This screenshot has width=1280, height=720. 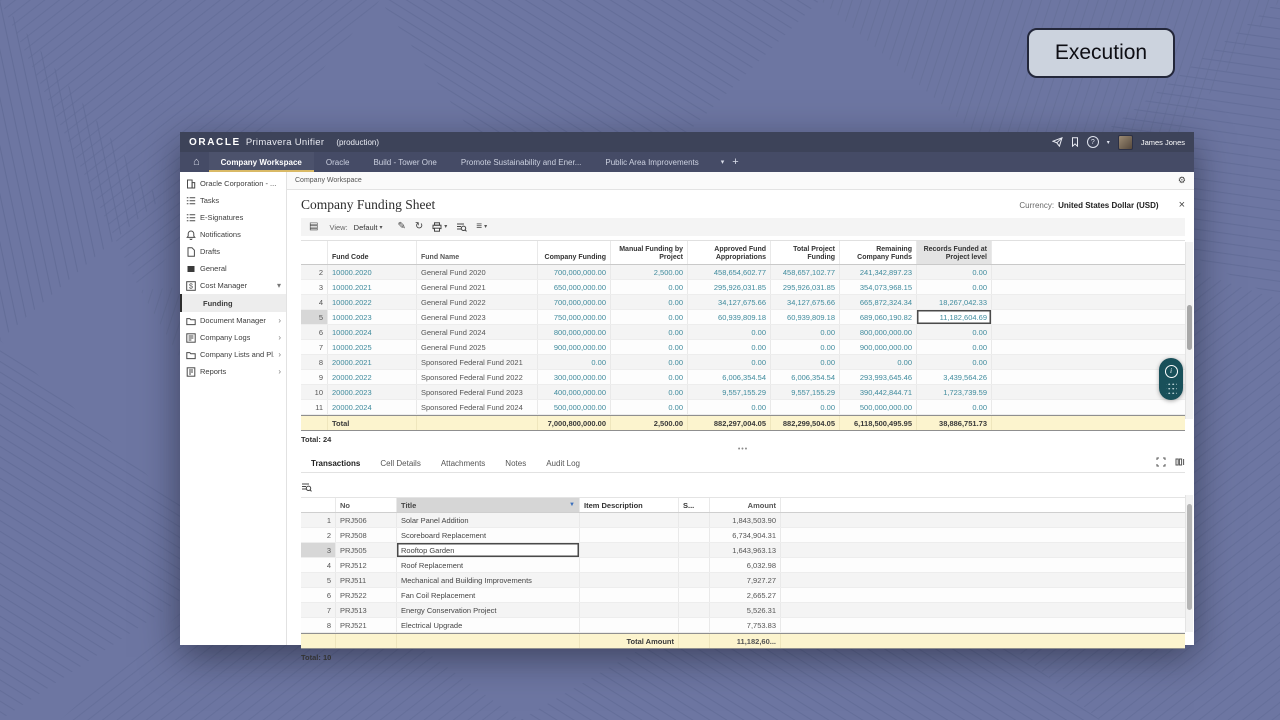 What do you see at coordinates (629, 505) in the screenshot?
I see `col-item-description: Item Description` at bounding box center [629, 505].